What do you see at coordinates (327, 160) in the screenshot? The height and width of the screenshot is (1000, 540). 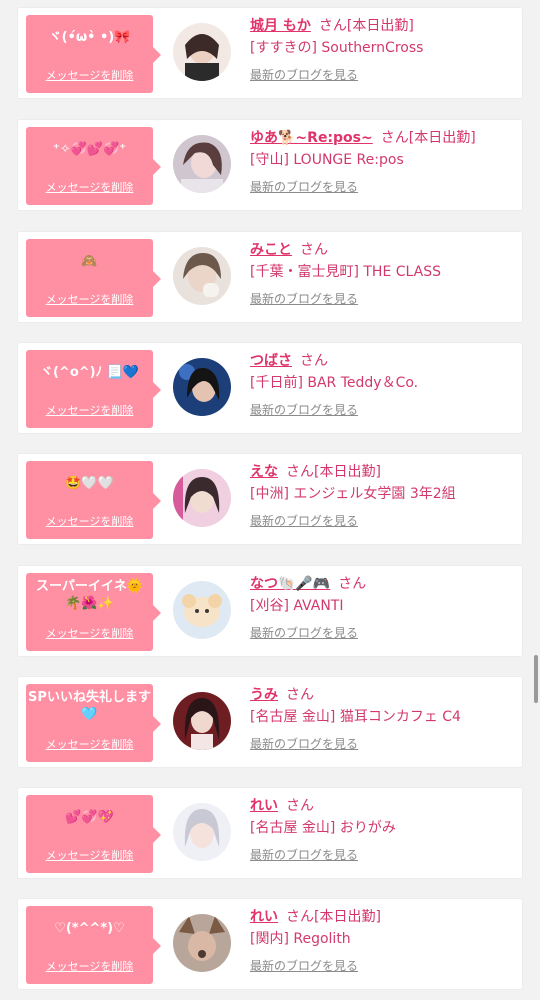 I see `shop-location: [守山] LOUNGE Re:pos` at bounding box center [327, 160].